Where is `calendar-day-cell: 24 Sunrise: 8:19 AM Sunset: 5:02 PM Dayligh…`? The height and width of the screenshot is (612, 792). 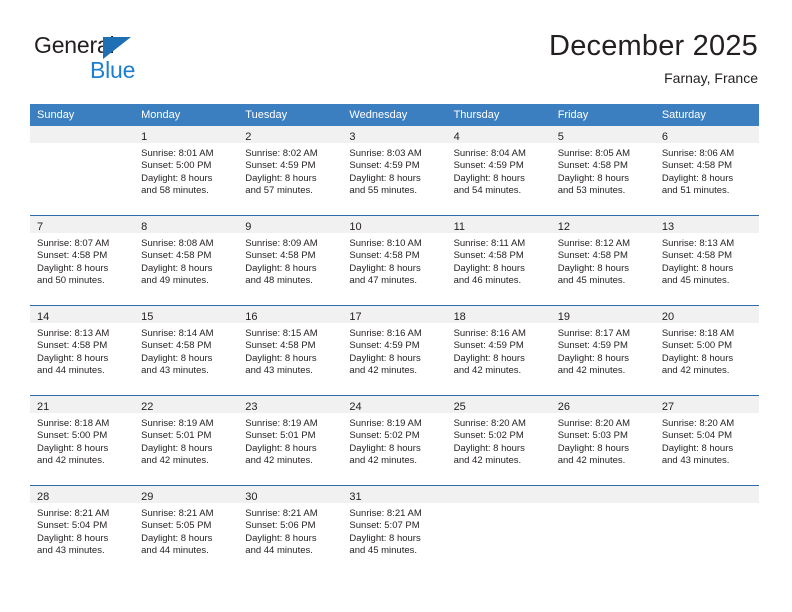 calendar-day-cell: 24 Sunrise: 8:19 AM Sunset: 5:02 PM Dayligh… is located at coordinates (394, 440).